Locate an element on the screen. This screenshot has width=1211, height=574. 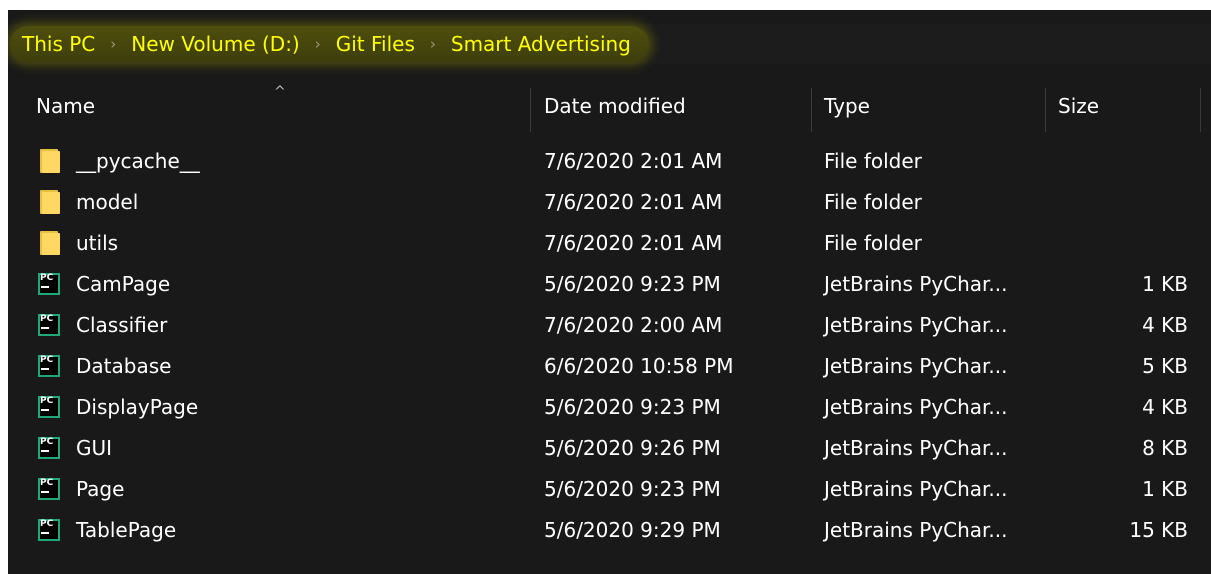
file-name-cell: PC Classifier is located at coordinates (101, 324).